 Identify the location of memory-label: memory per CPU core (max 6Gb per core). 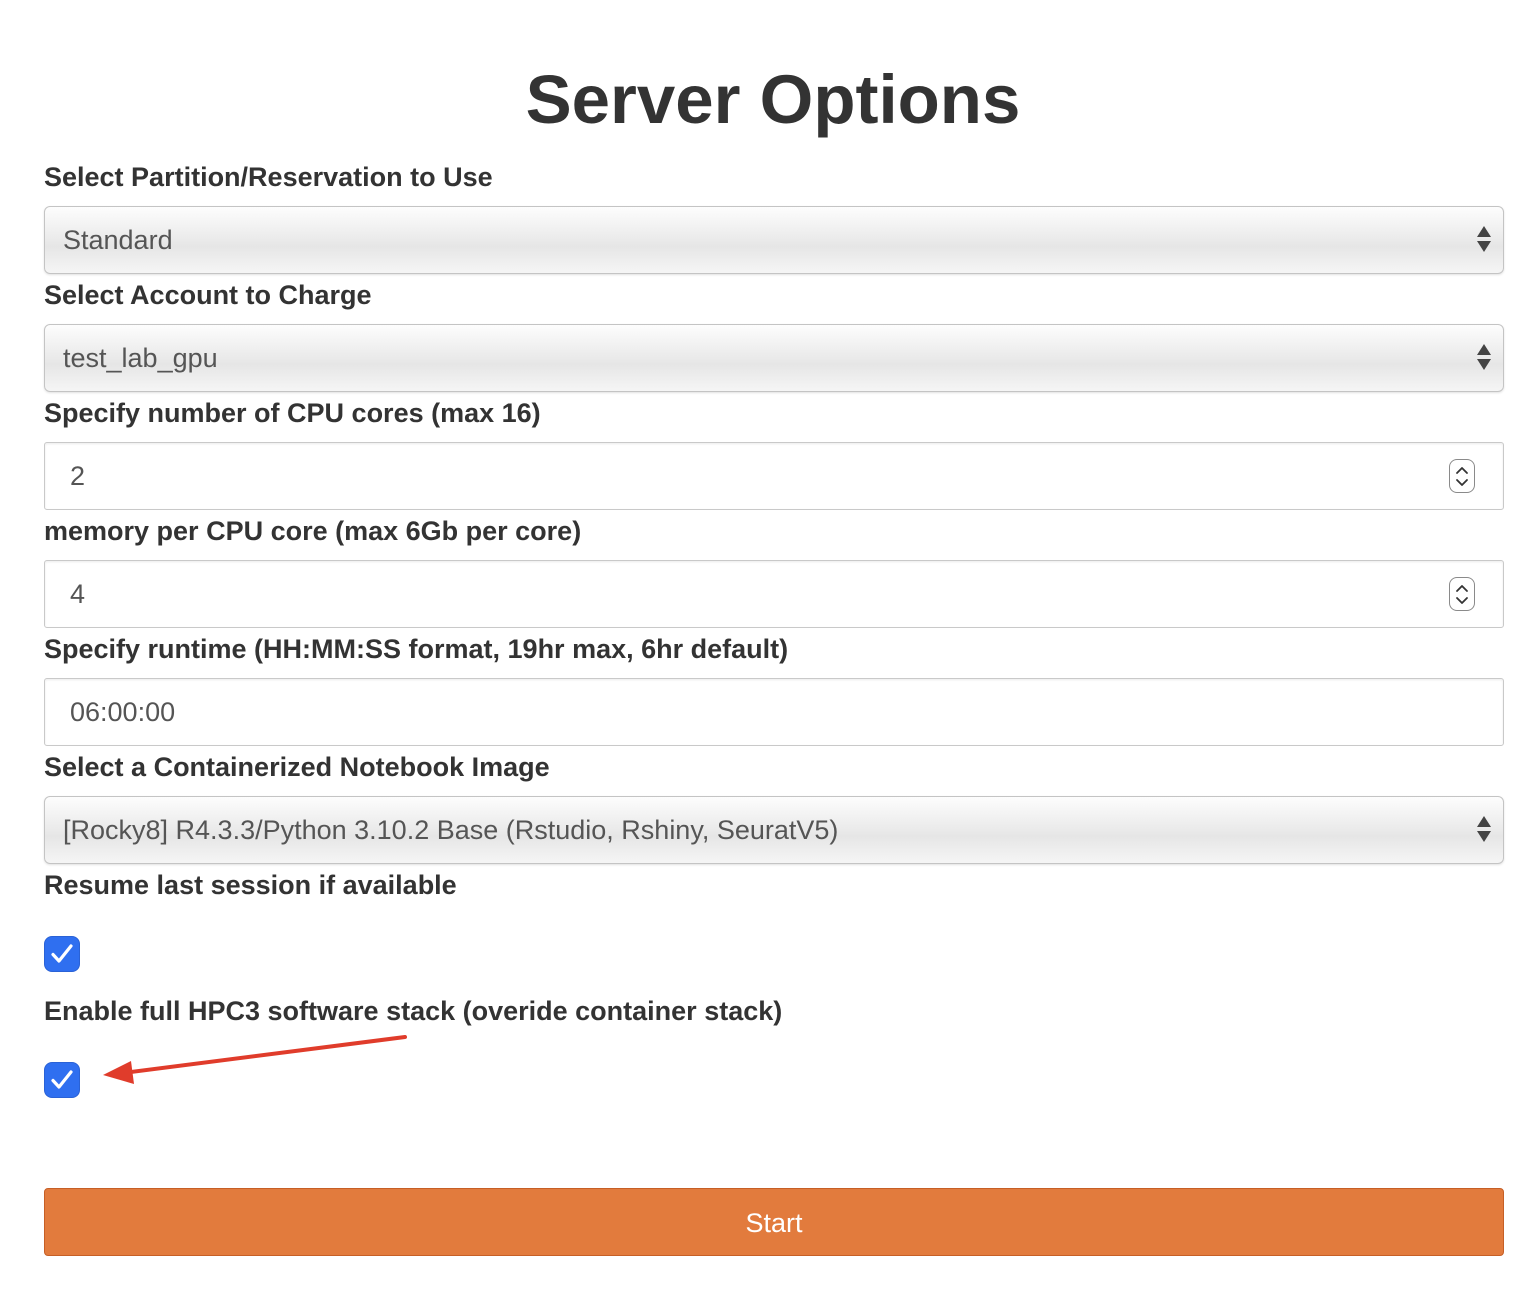
(313, 531).